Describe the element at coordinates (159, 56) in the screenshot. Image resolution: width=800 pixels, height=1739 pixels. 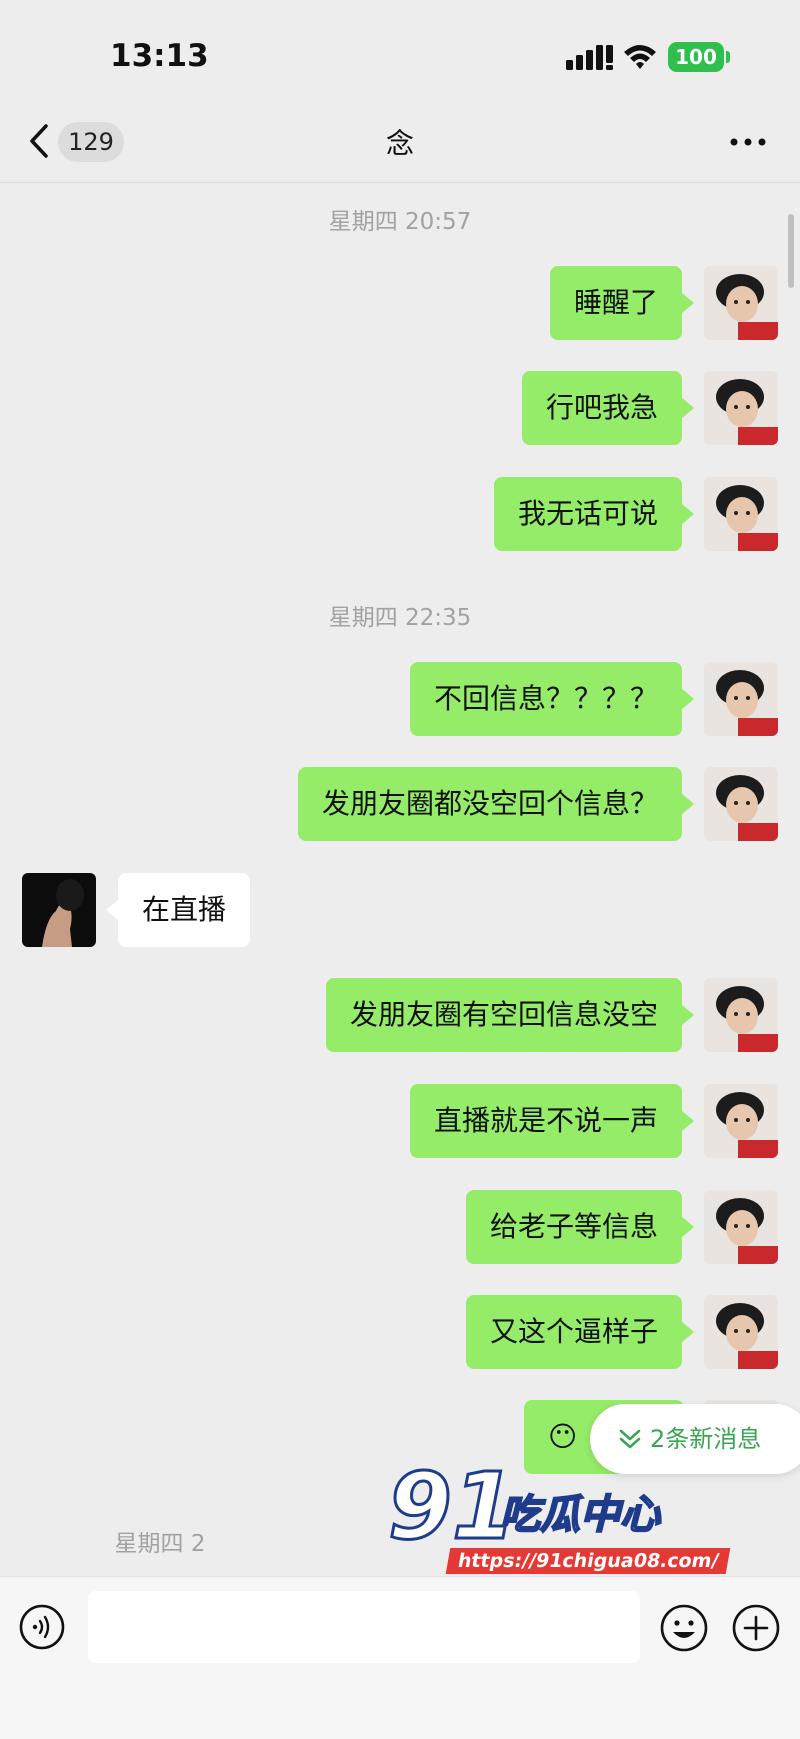
I see `status-time: 13:13` at that location.